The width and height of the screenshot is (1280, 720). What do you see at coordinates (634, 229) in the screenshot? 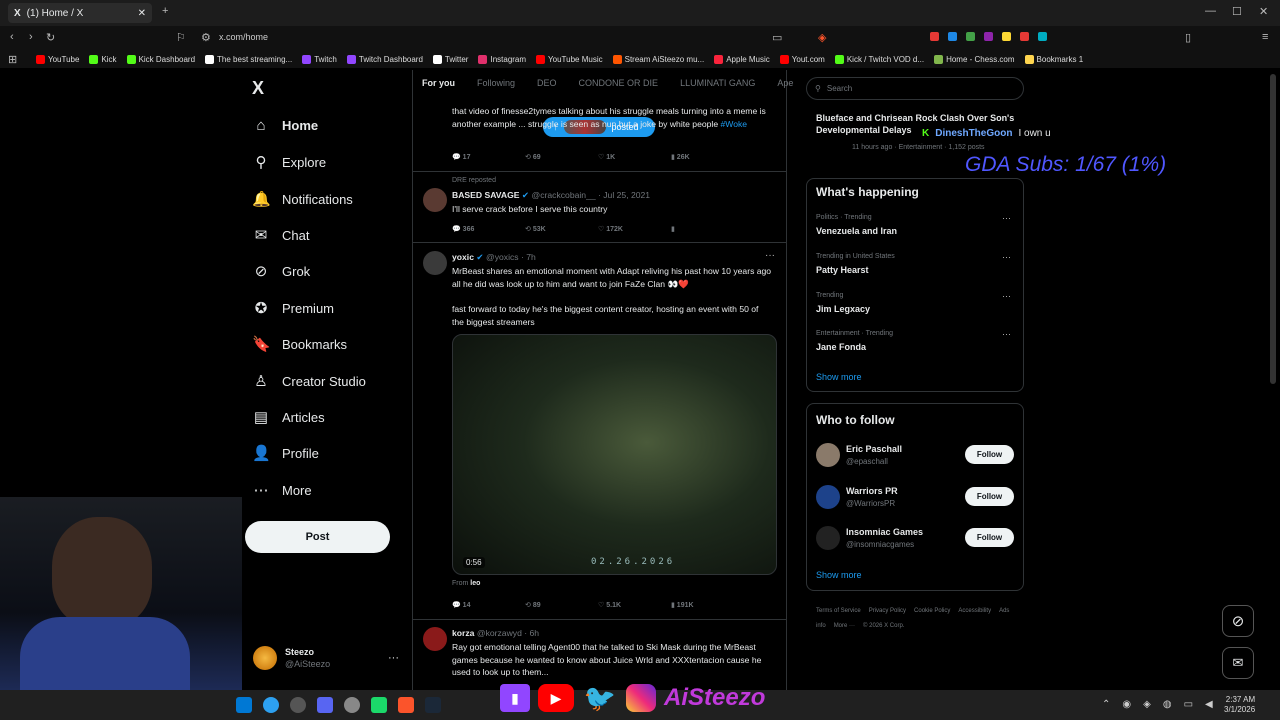
I see `like-button: ♡ 172K` at bounding box center [634, 229].